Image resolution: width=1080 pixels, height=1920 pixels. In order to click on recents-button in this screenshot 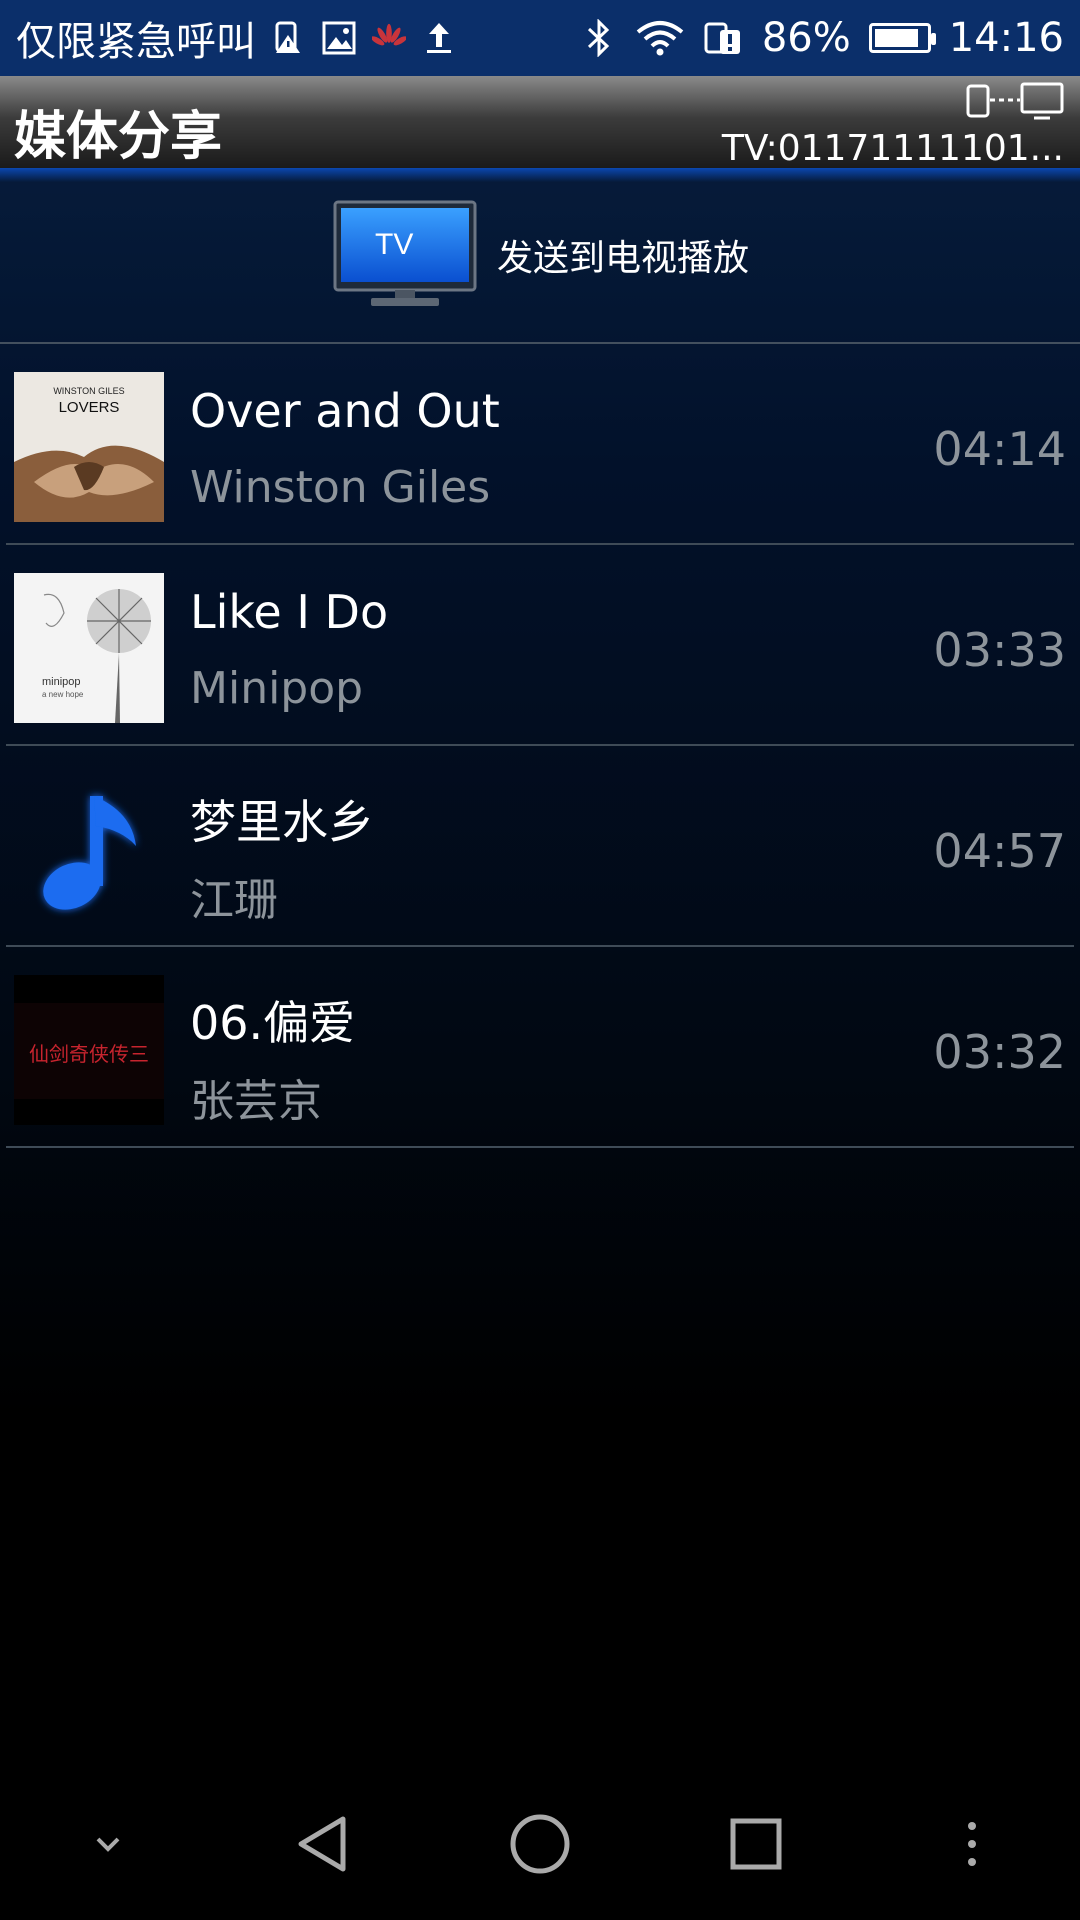, I will do `click(756, 1844)`.